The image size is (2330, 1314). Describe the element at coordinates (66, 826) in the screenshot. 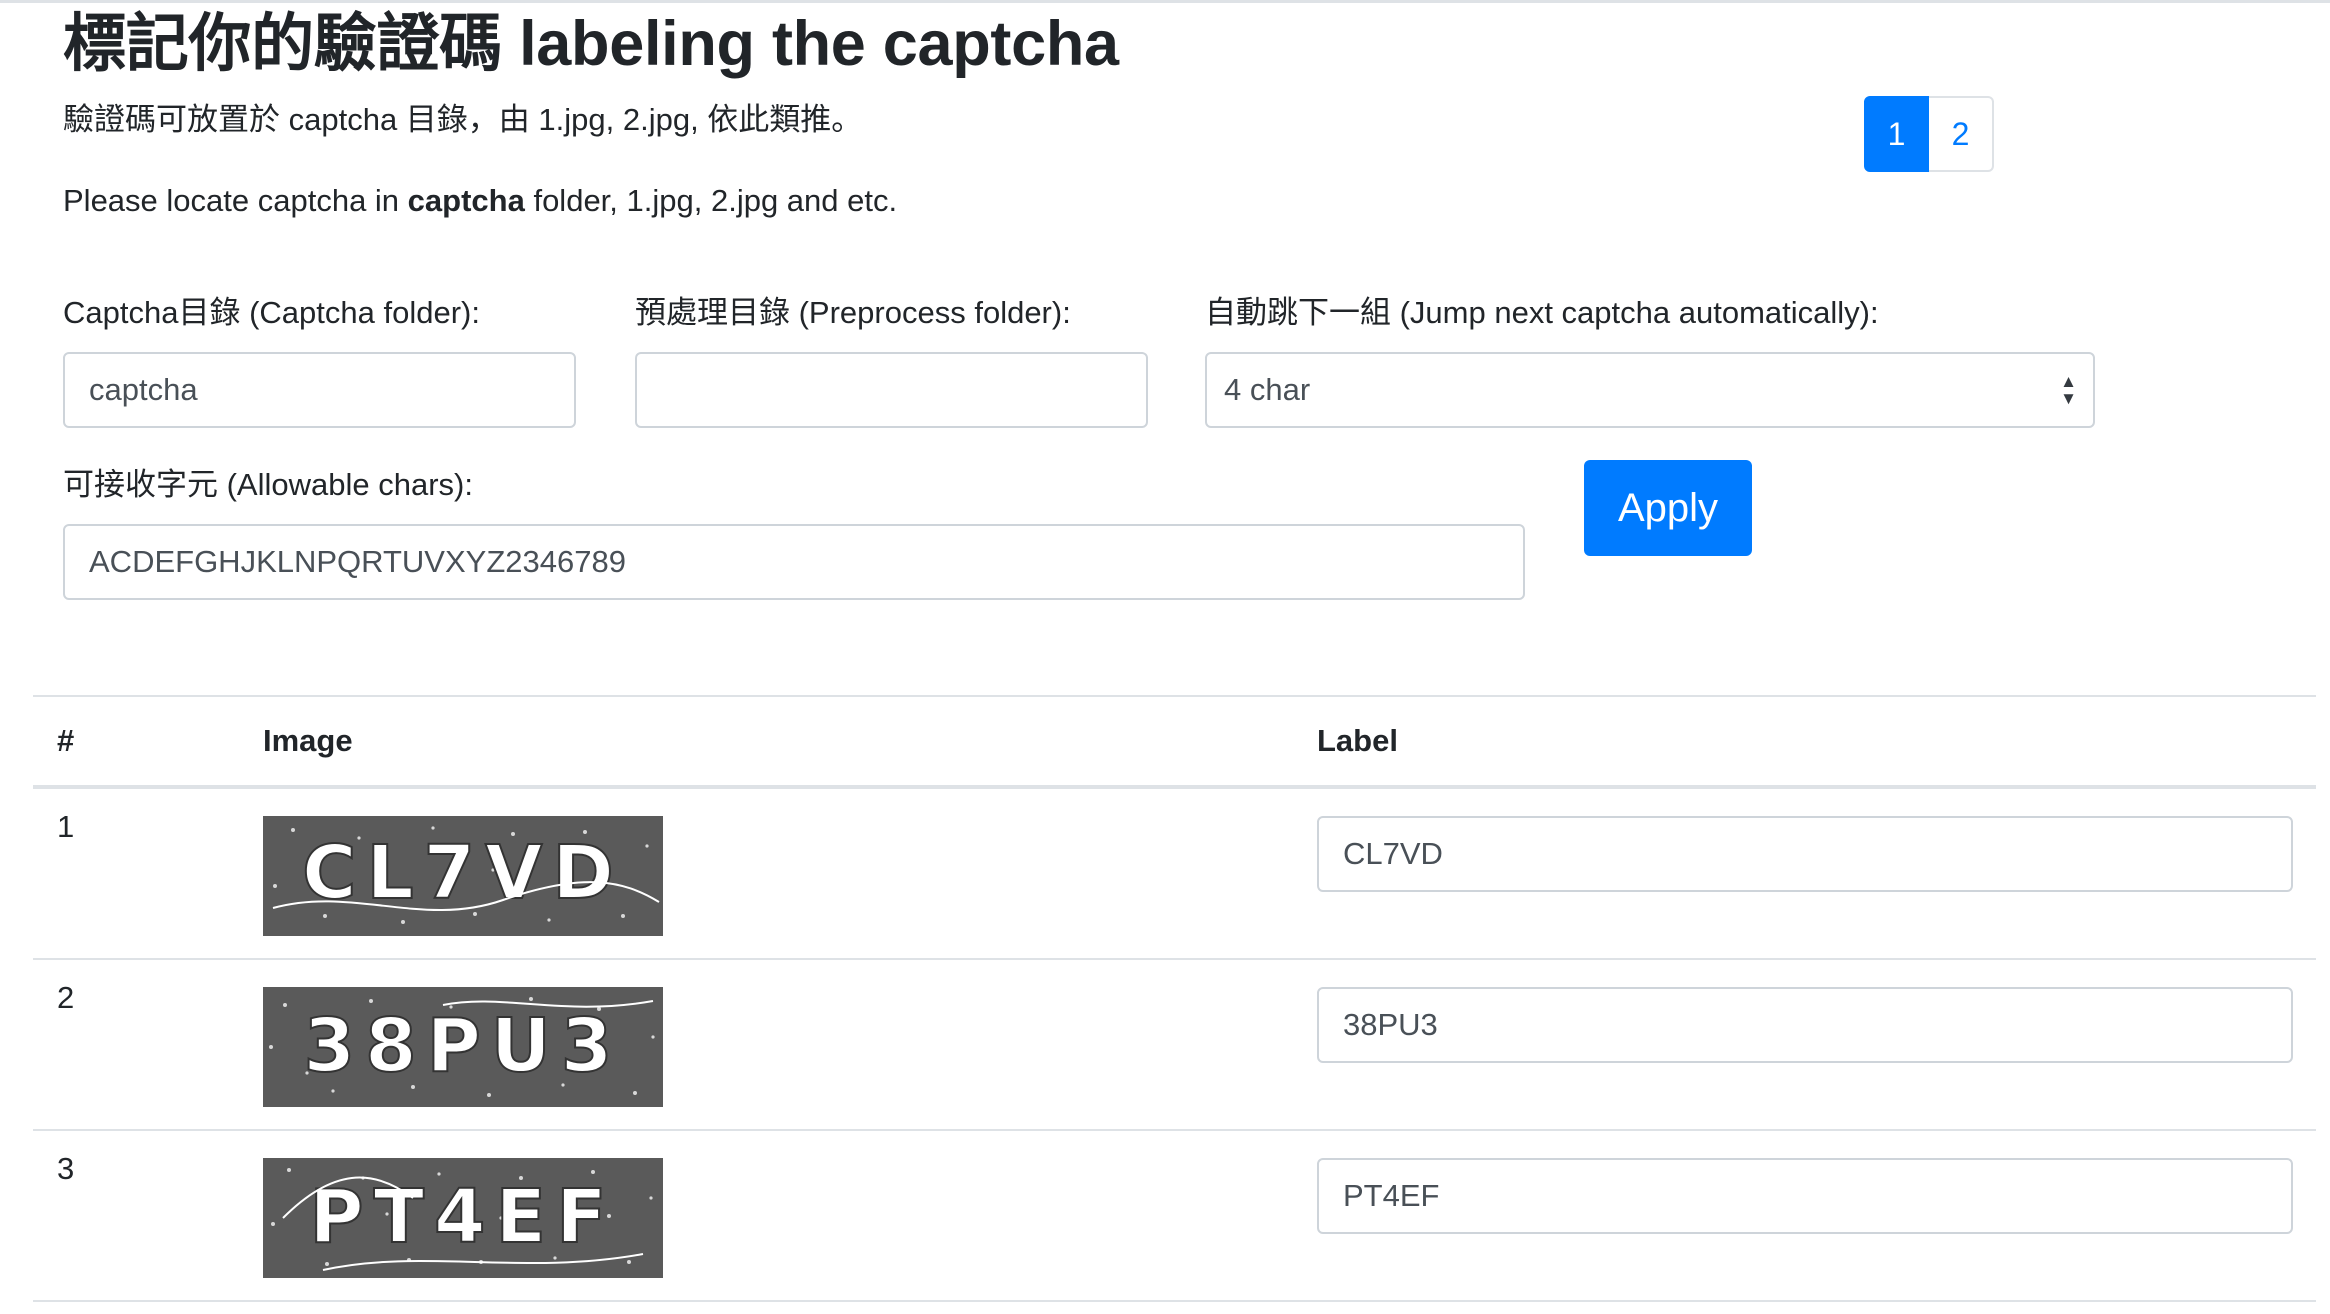

I see `row-number: 1` at that location.